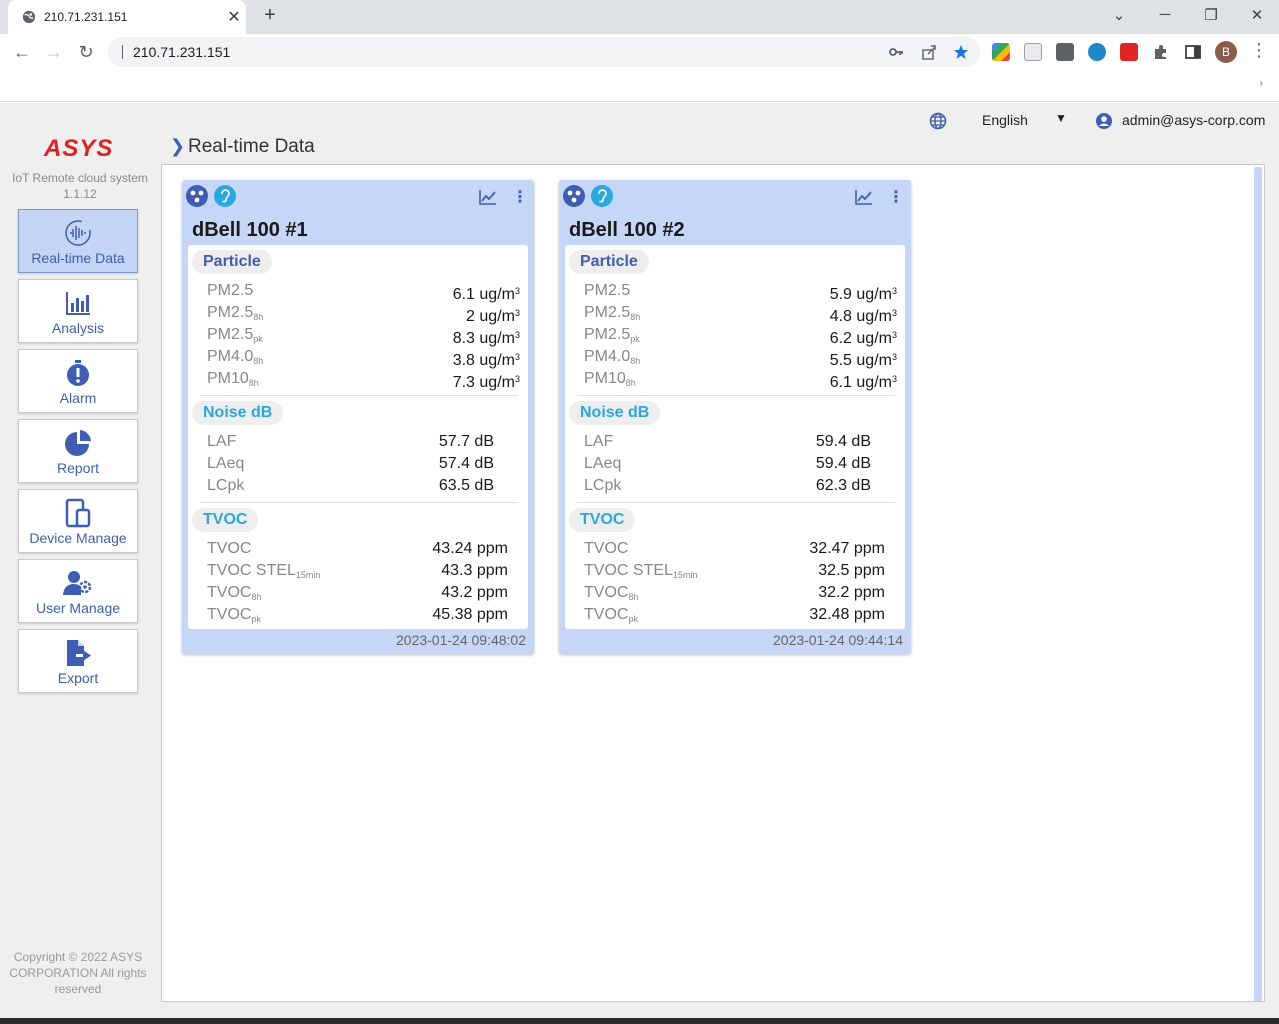 The image size is (1279, 1024). Describe the element at coordinates (1259, 50) in the screenshot. I see `browser-menu-icon: ⋮` at that location.